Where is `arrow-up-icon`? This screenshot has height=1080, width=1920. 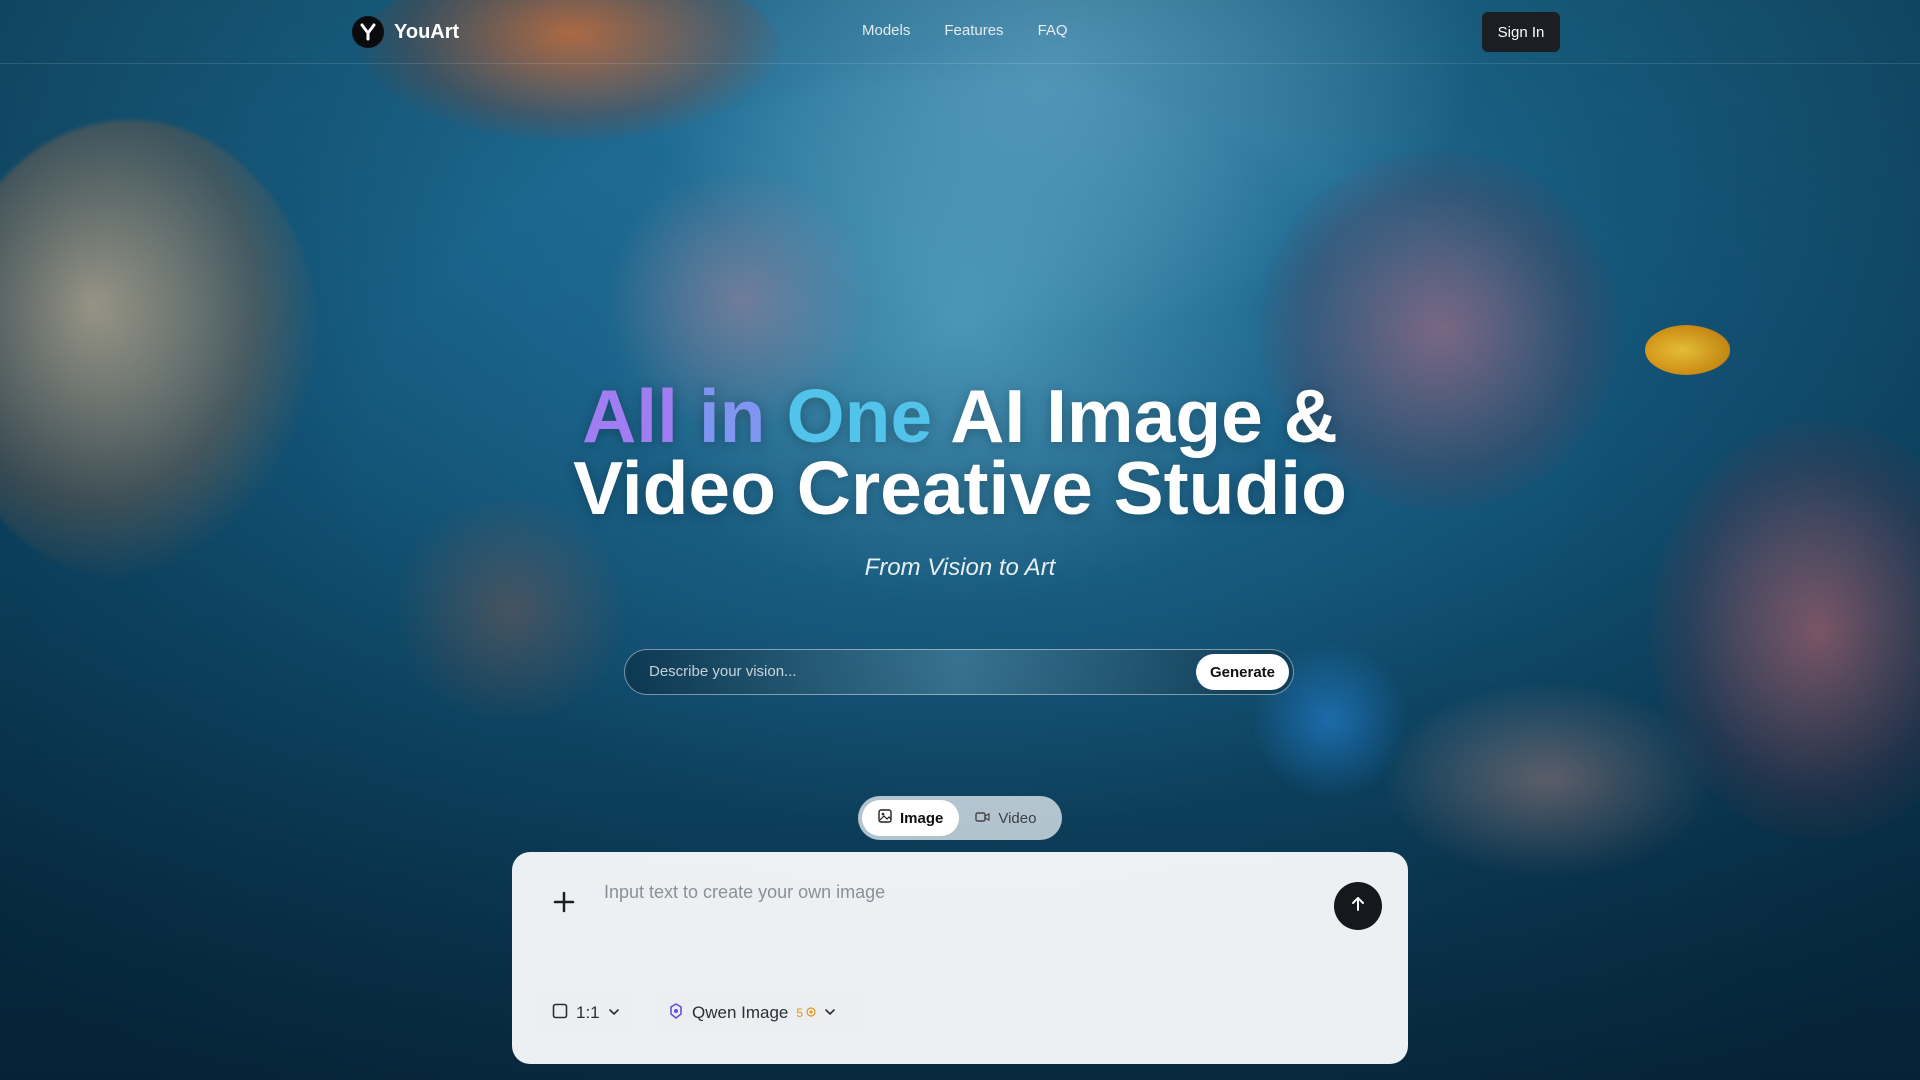
arrow-up-icon is located at coordinates (1358, 906).